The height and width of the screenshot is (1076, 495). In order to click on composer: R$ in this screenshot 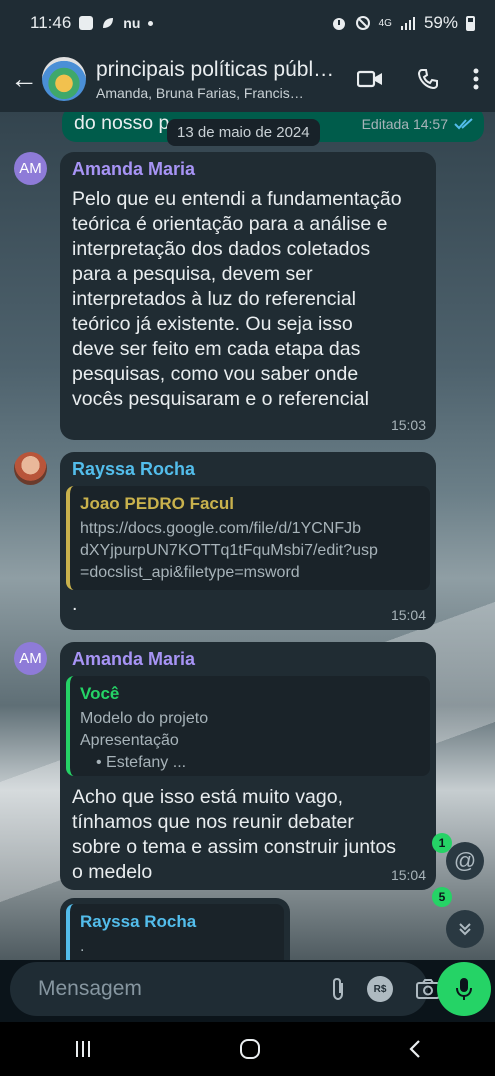, I will do `click(247, 991)`.